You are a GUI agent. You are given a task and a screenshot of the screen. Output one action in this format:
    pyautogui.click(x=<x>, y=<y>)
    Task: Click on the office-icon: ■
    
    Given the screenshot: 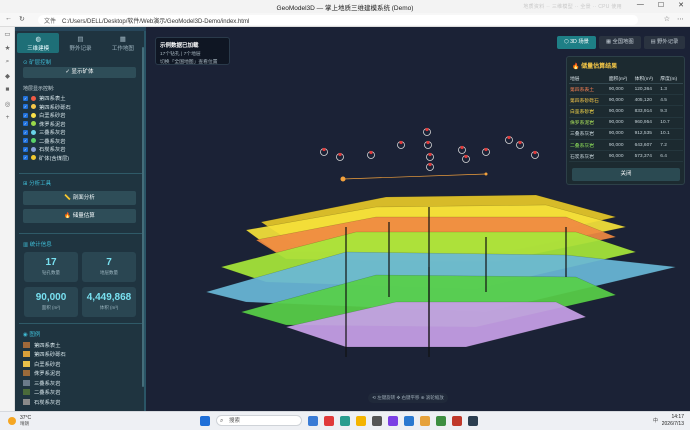 What is the action you would take?
    pyautogui.click(x=7, y=91)
    